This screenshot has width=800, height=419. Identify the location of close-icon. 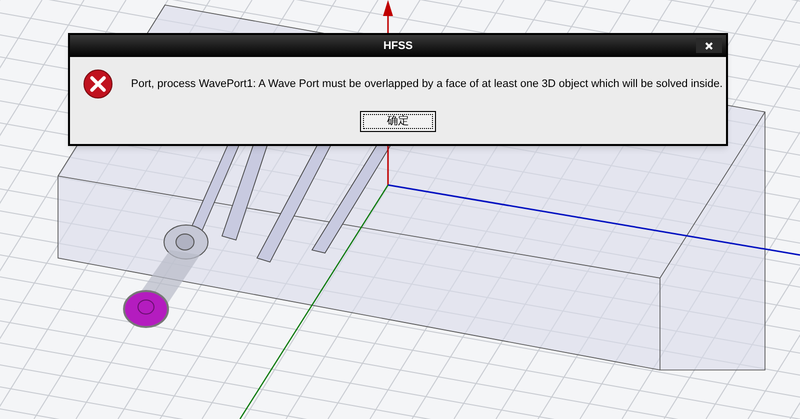
(709, 46).